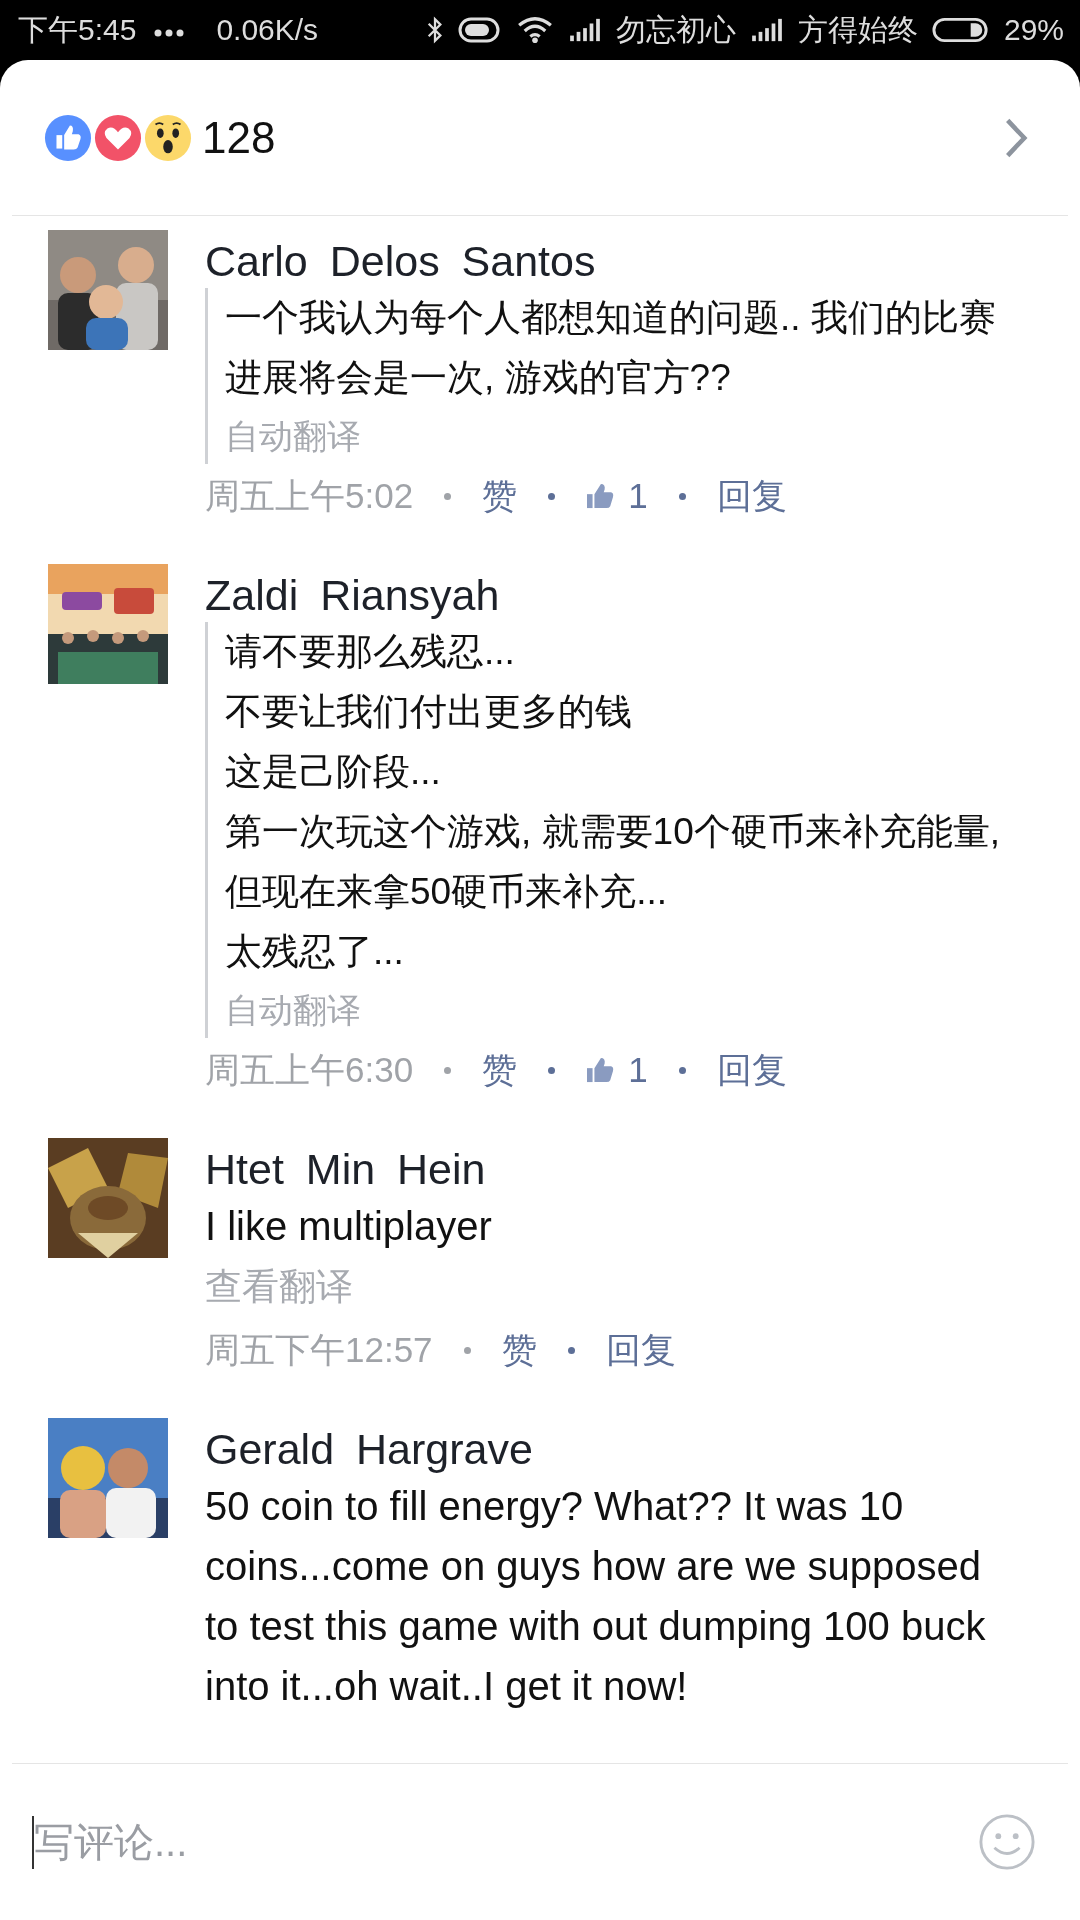 Image resolution: width=1080 pixels, height=1920 pixels. I want to click on surprised-face-icon, so click(168, 137).